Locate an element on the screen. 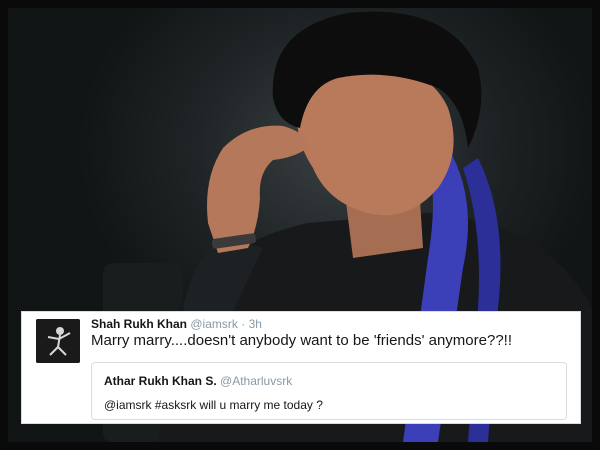  tweet-author-line: Shah Rukh Khan @iamsrk · 3h is located at coordinates (176, 324).